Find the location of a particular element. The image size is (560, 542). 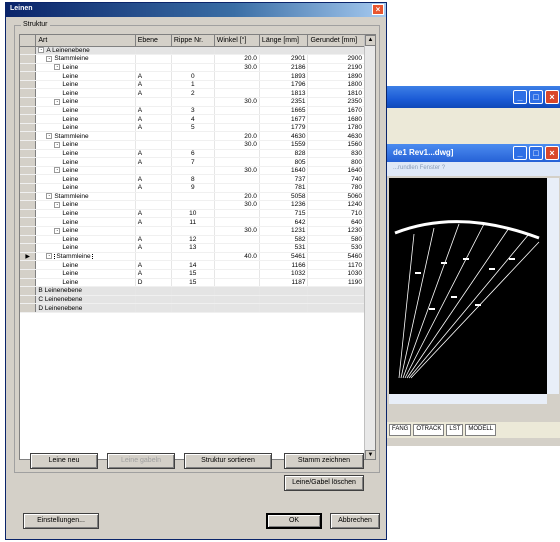

cell-gerundet: 1640 is located at coordinates (336, 171).